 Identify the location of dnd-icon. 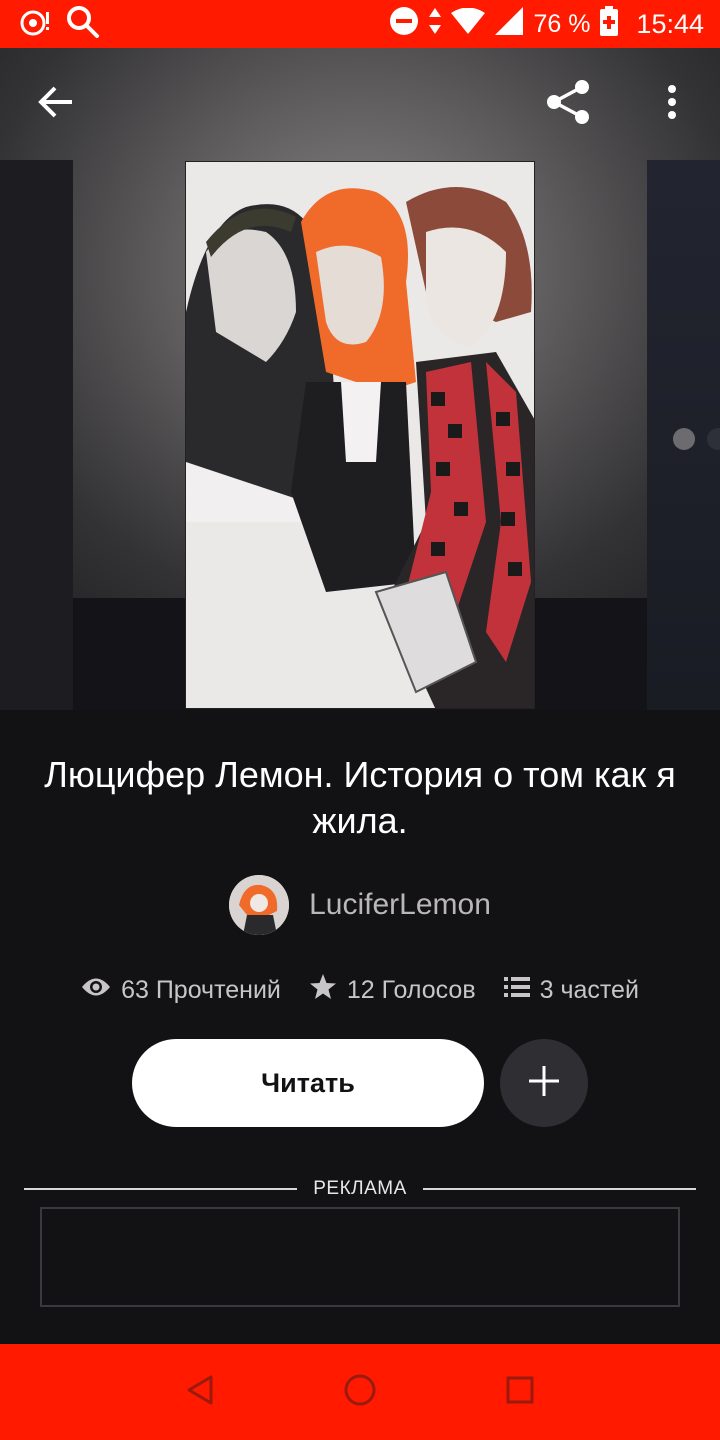
(404, 24).